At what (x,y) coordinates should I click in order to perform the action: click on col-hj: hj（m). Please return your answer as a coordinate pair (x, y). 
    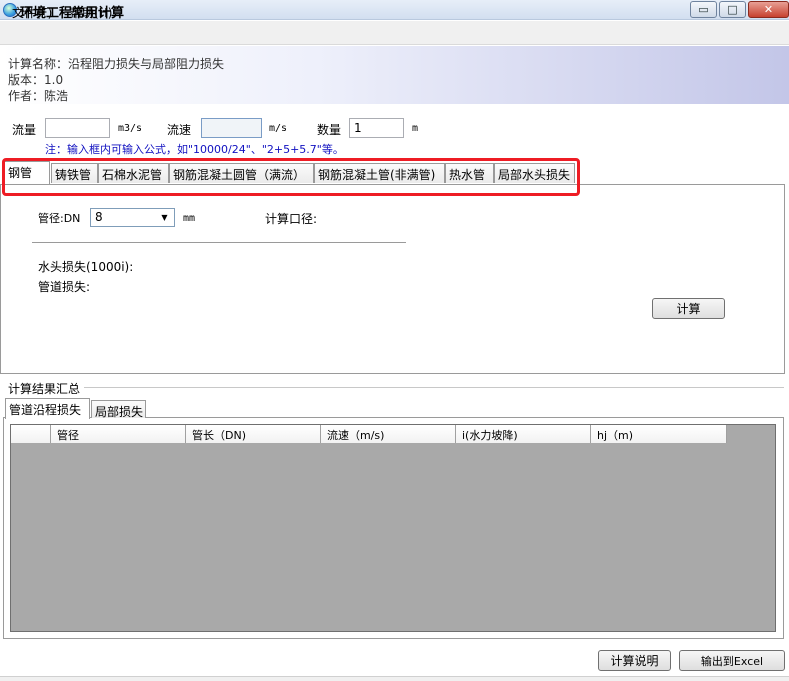
    Looking at the image, I should click on (659, 434).